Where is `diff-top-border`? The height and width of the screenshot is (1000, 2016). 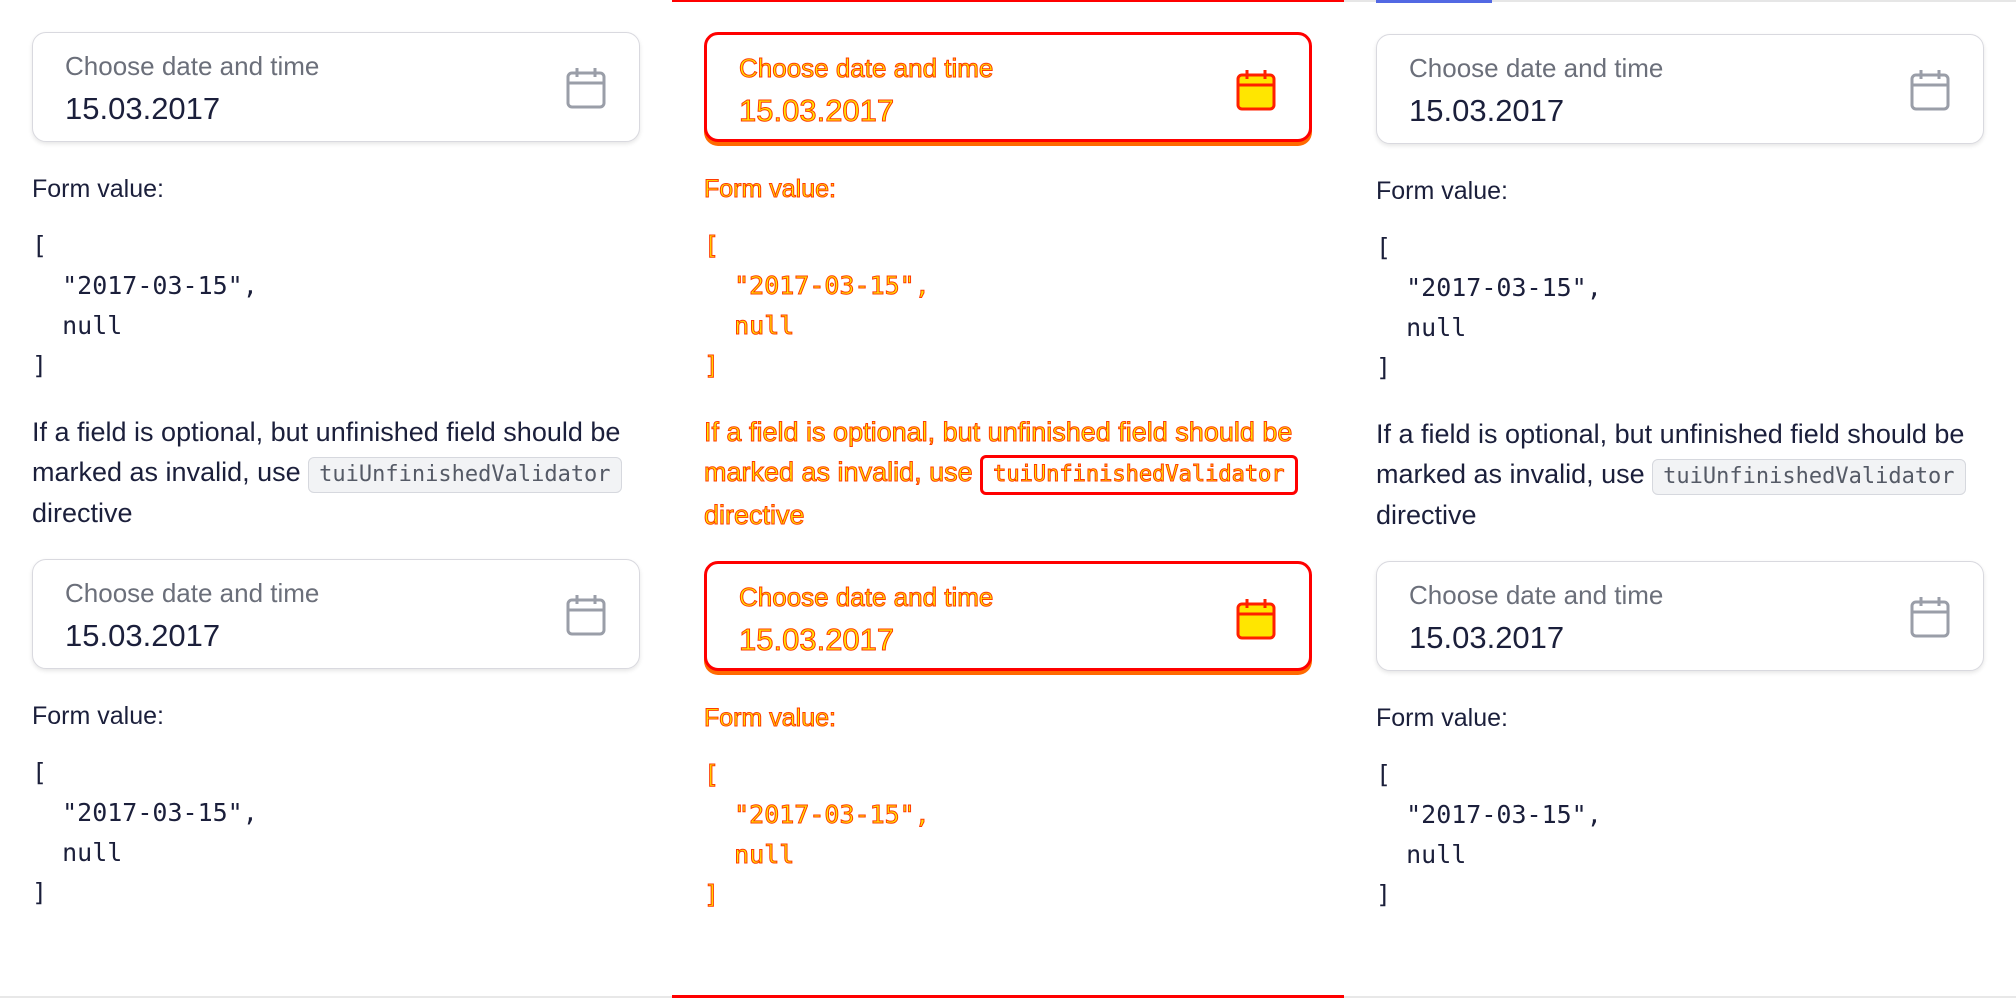
diff-top-border is located at coordinates (1008, 1).